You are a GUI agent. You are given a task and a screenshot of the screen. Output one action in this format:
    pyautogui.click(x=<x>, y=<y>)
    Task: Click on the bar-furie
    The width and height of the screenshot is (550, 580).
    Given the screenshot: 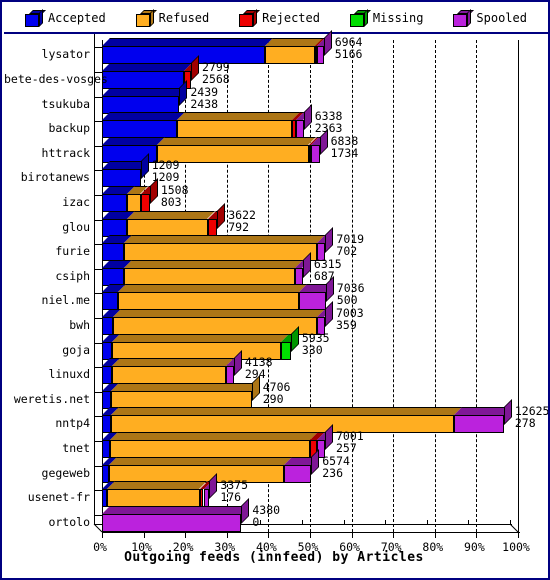 What is the action you would take?
    pyautogui.click(x=218, y=244)
    